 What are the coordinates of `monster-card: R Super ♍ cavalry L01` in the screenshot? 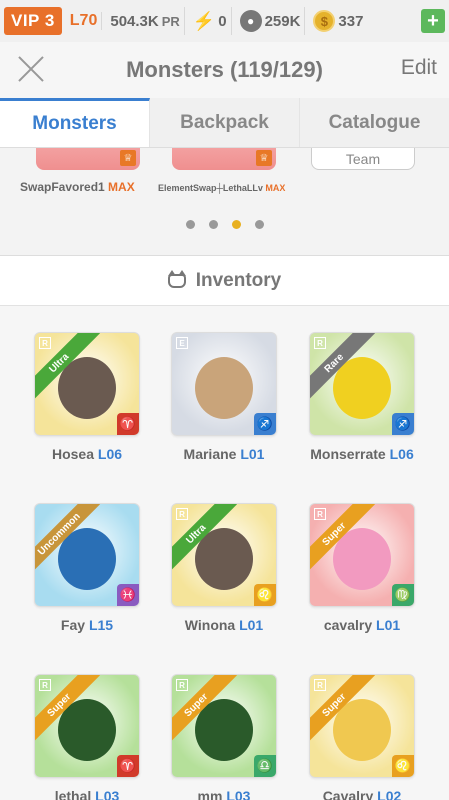 It's located at (362, 568).